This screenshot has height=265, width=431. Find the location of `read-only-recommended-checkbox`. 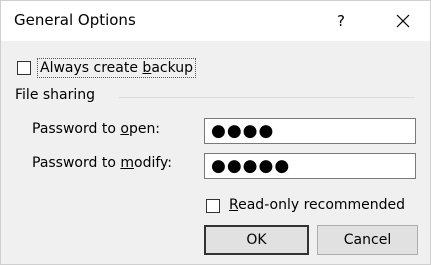

read-only-recommended-checkbox is located at coordinates (213, 206).